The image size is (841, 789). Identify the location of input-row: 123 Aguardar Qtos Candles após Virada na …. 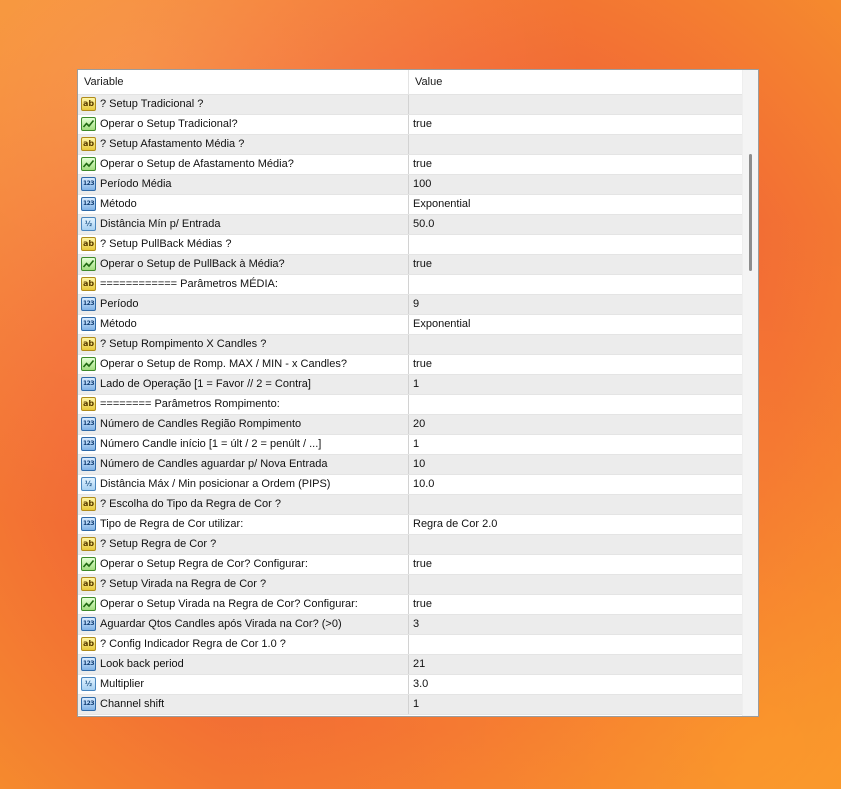
(410, 625).